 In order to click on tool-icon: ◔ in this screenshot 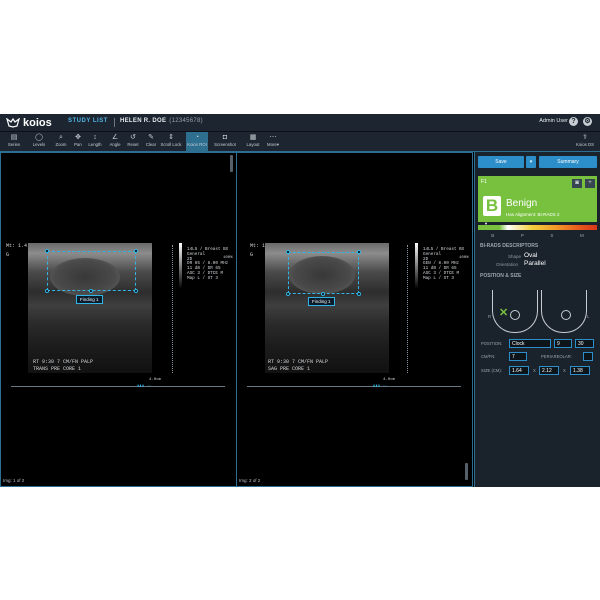, I will do `click(197, 137)`.